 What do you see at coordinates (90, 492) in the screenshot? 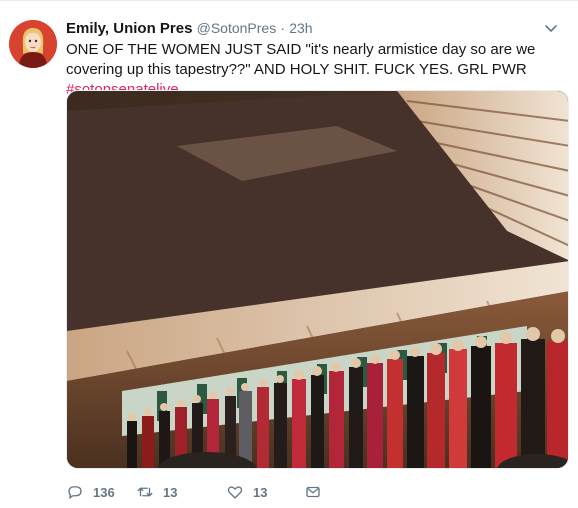
I see `reply-button: 136` at bounding box center [90, 492].